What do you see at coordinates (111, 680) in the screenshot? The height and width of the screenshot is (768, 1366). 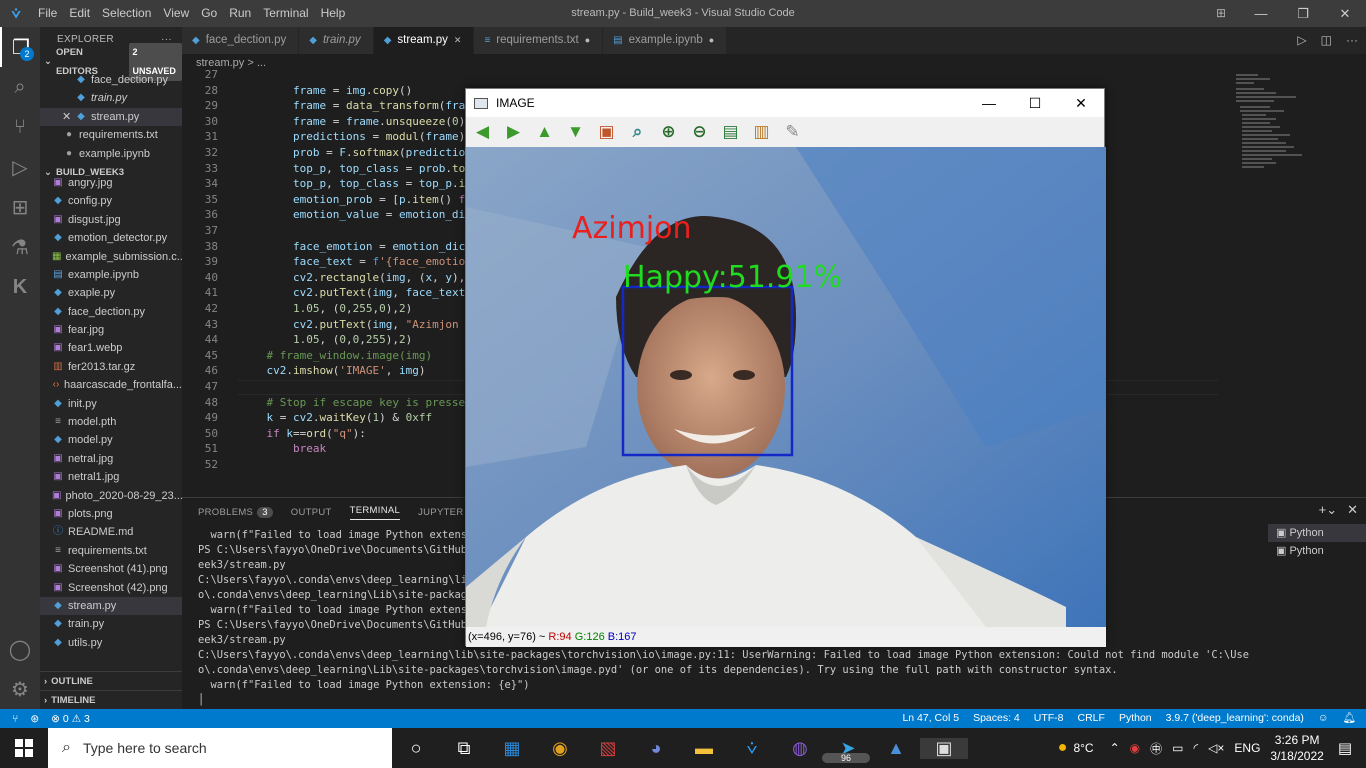 I see `outline-section: › OUTLINE` at bounding box center [111, 680].